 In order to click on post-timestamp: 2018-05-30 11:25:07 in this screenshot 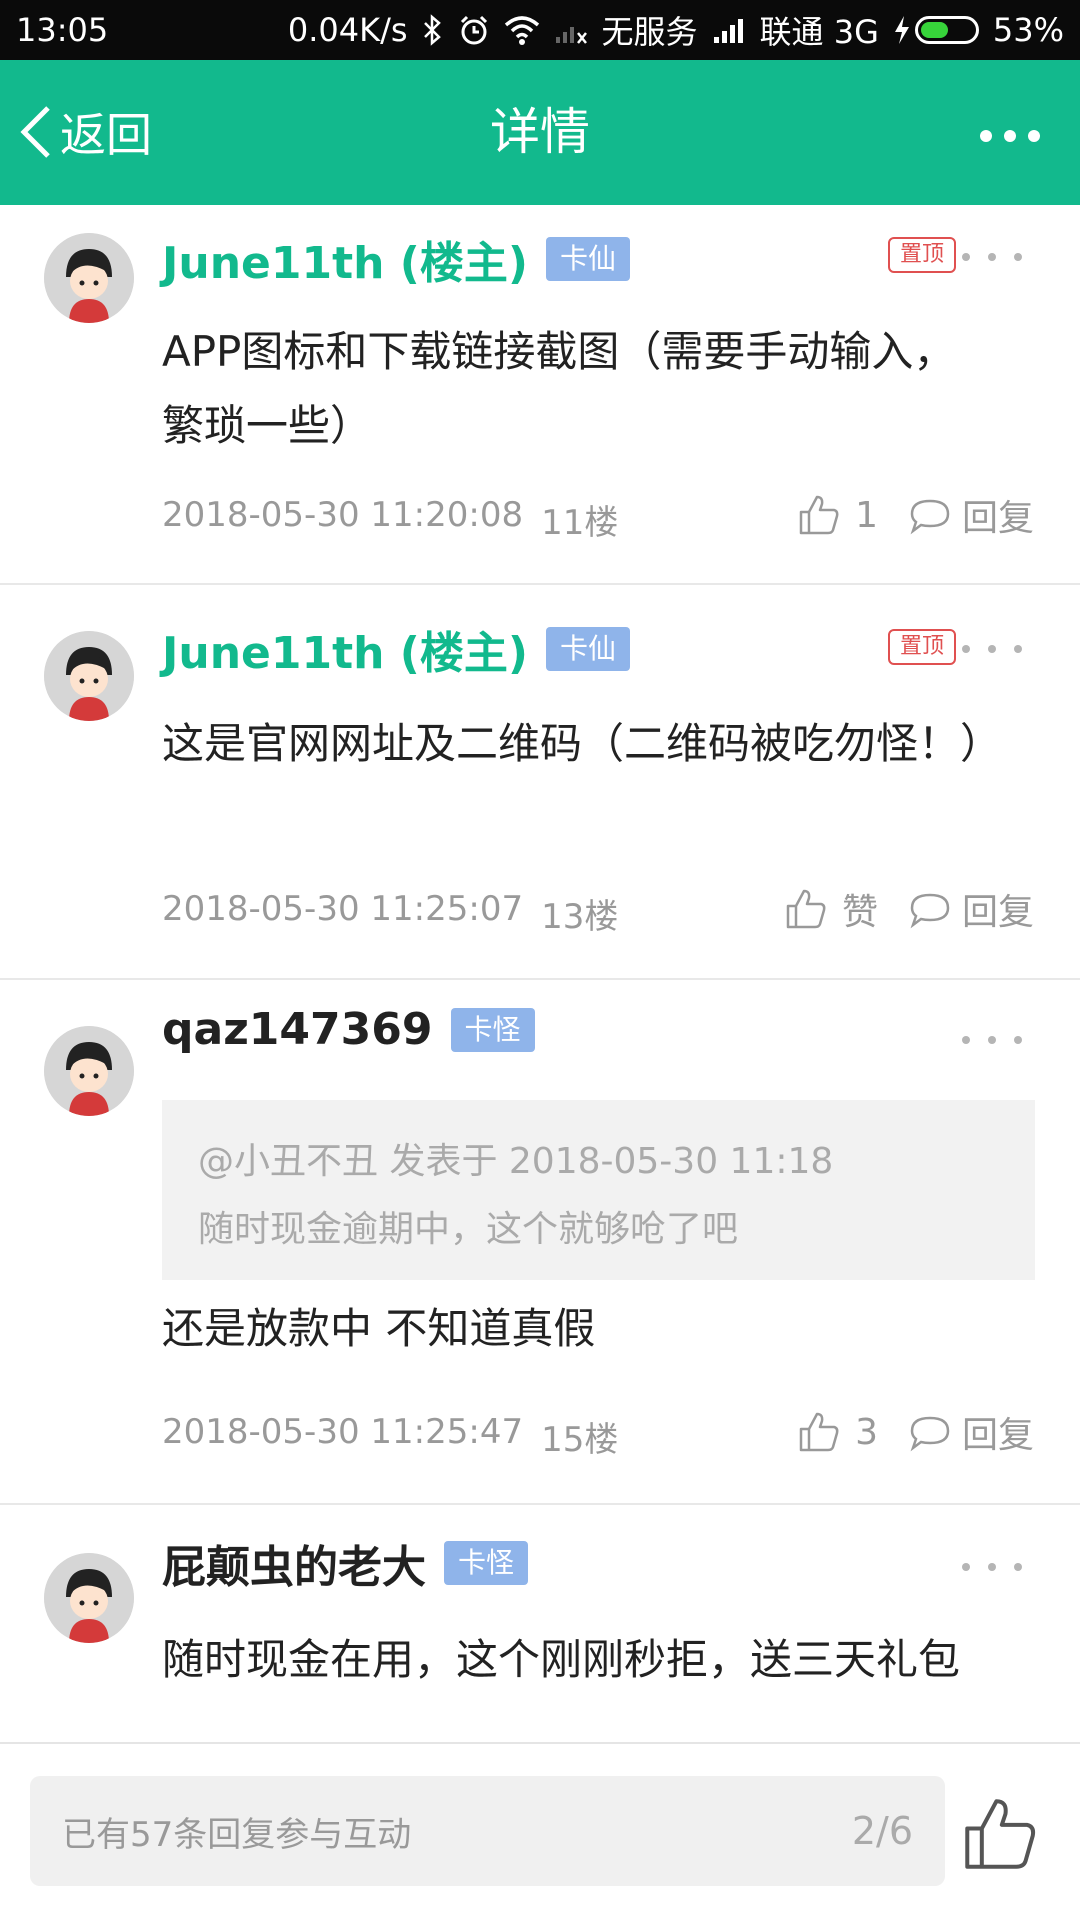, I will do `click(343, 909)`.